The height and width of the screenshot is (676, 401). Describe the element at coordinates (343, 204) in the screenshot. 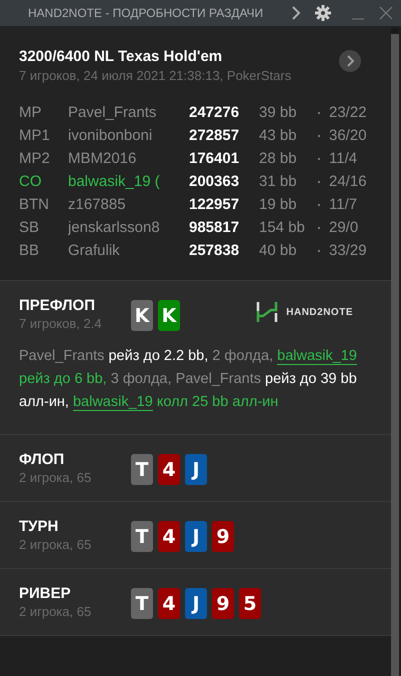

I see `stat-cell: 11/7` at that location.